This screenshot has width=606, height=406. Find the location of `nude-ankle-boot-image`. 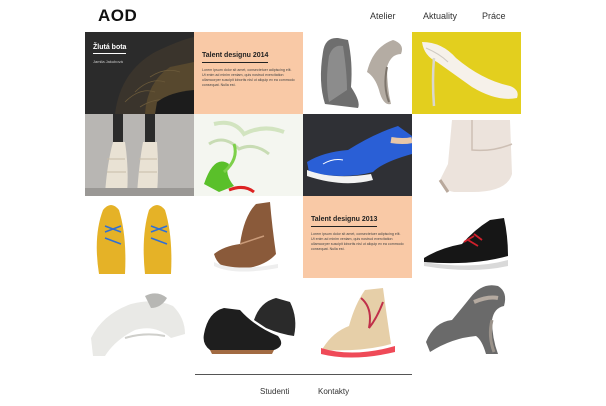

nude-ankle-boot-image is located at coordinates (466, 155).